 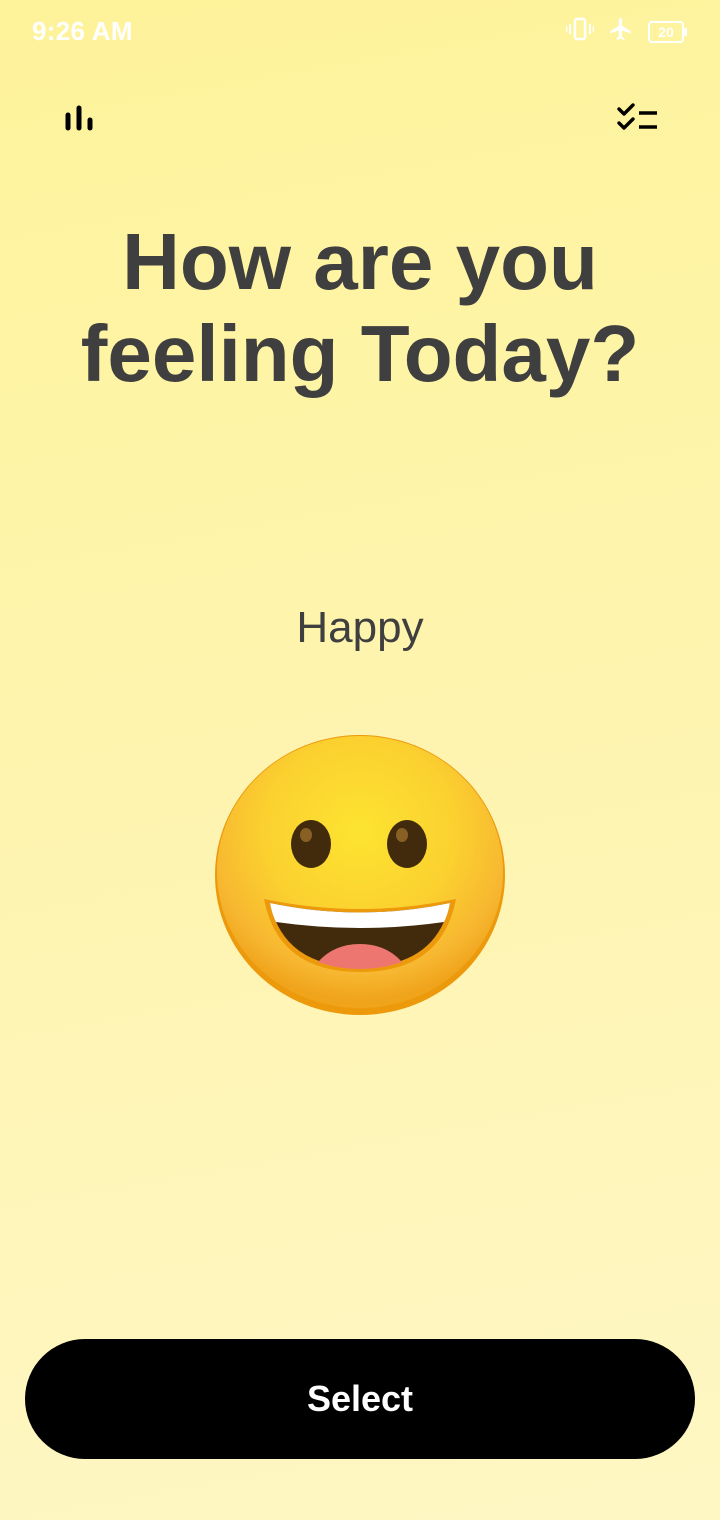 I want to click on battery-level: 20, so click(x=666, y=31).